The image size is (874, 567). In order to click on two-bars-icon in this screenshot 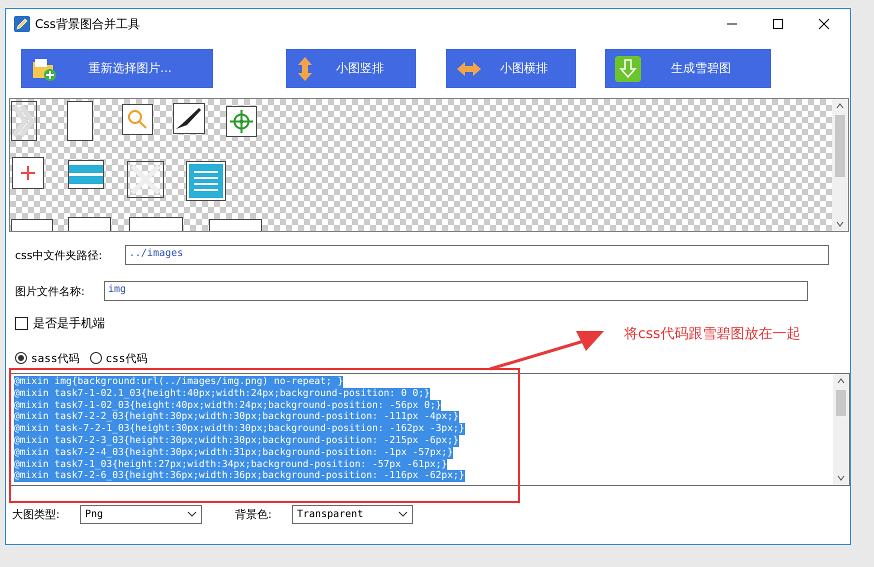, I will do `click(86, 174)`.